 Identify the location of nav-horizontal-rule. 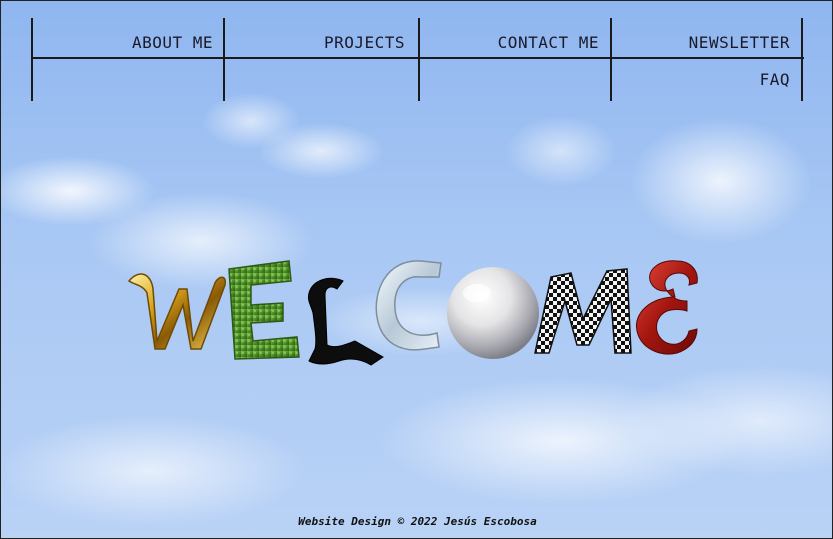
(417, 58).